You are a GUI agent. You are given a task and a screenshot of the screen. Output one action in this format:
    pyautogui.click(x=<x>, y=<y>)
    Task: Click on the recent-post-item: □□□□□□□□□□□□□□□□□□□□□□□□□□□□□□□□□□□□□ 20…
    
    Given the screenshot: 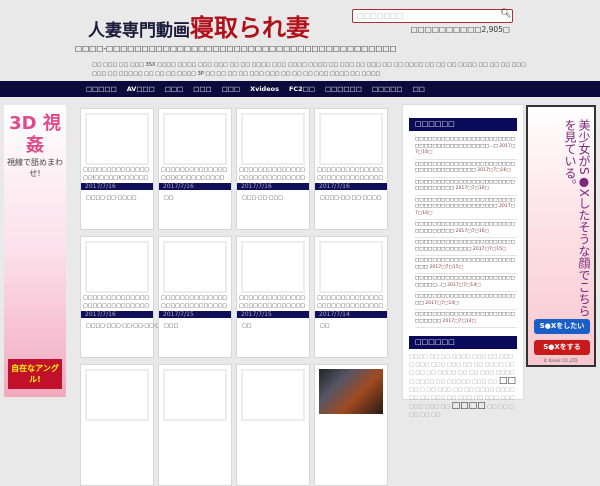 What is the action you would take?
    pyautogui.click(x=466, y=169)
    